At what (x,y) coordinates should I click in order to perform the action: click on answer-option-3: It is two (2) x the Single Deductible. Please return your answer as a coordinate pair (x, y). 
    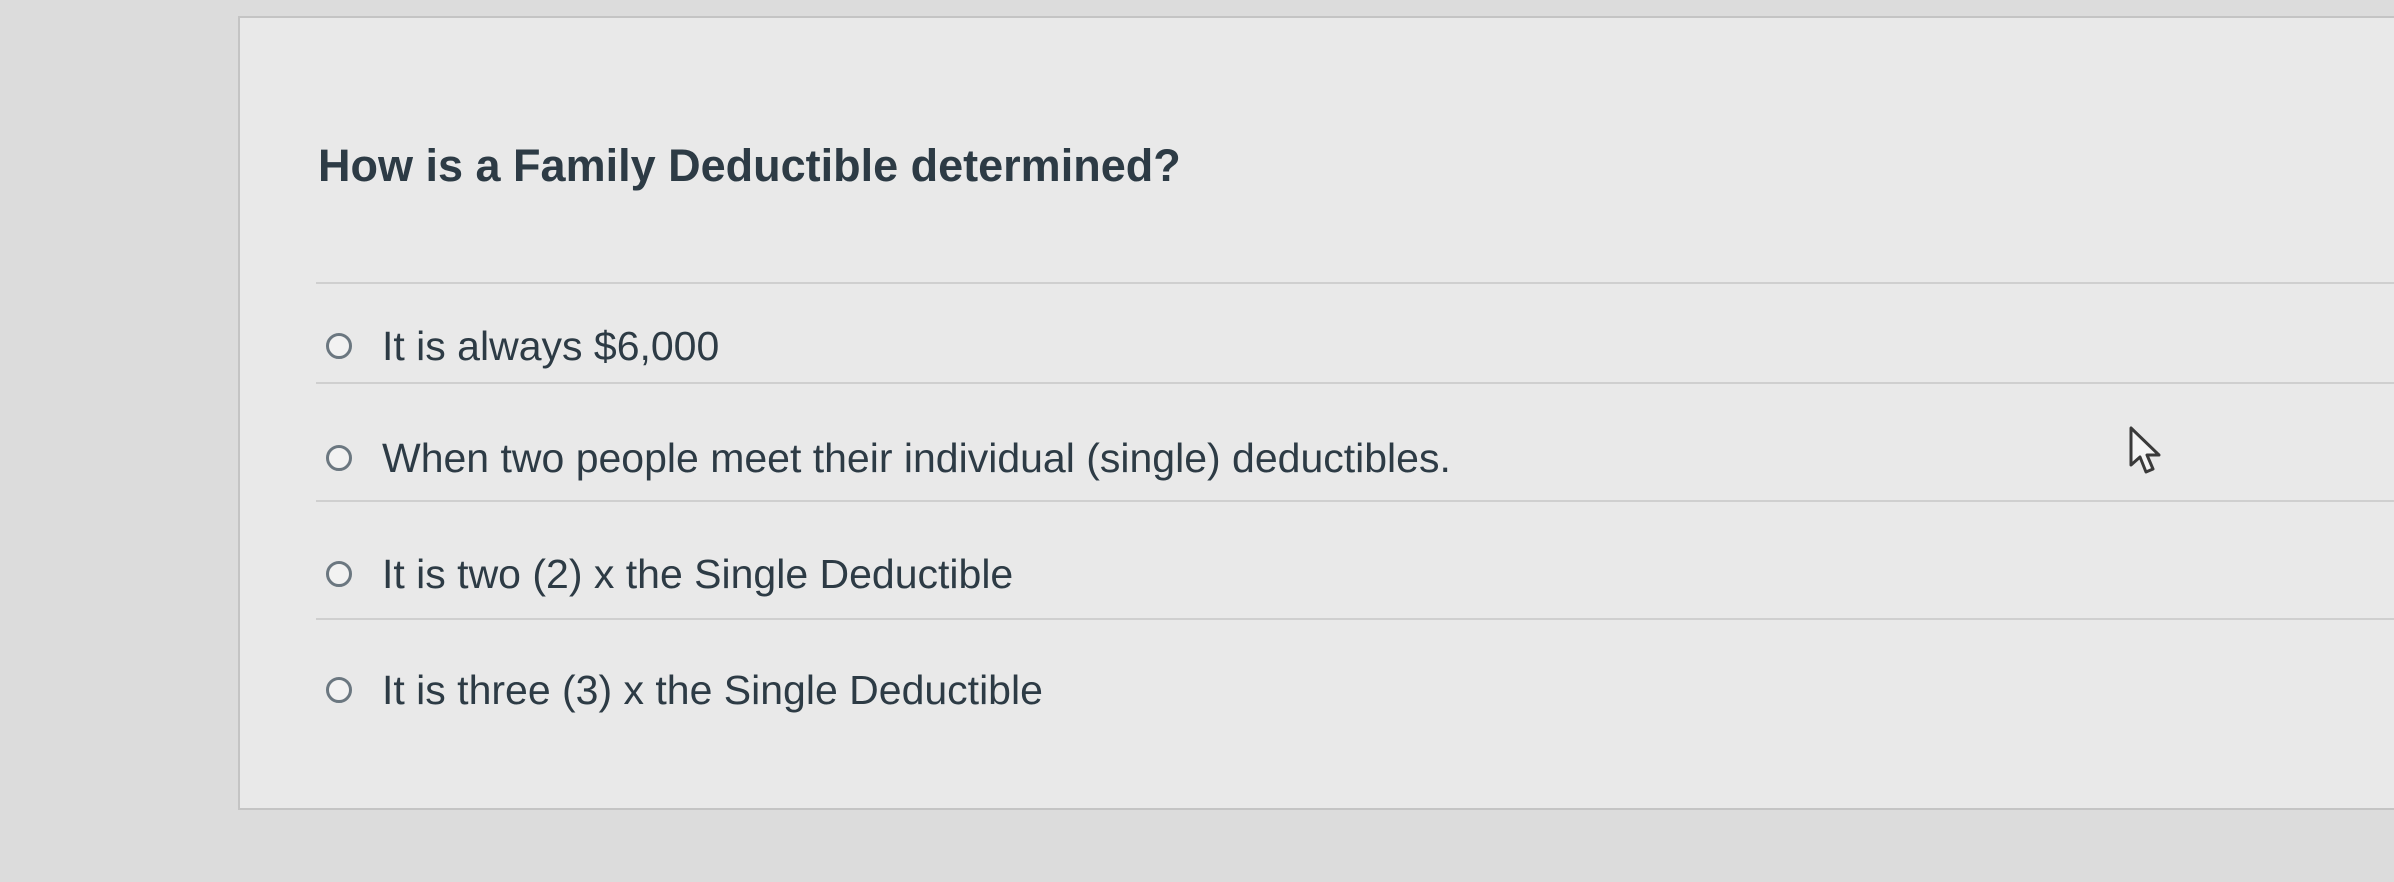
    Looking at the image, I should click on (669, 574).